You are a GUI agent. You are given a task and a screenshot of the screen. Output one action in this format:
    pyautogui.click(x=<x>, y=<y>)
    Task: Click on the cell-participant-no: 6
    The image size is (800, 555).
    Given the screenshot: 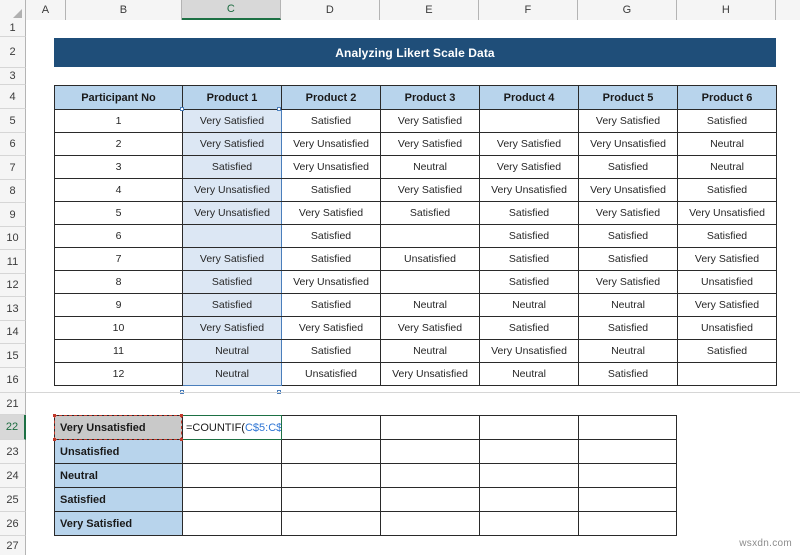 What is the action you would take?
    pyautogui.click(x=118, y=236)
    